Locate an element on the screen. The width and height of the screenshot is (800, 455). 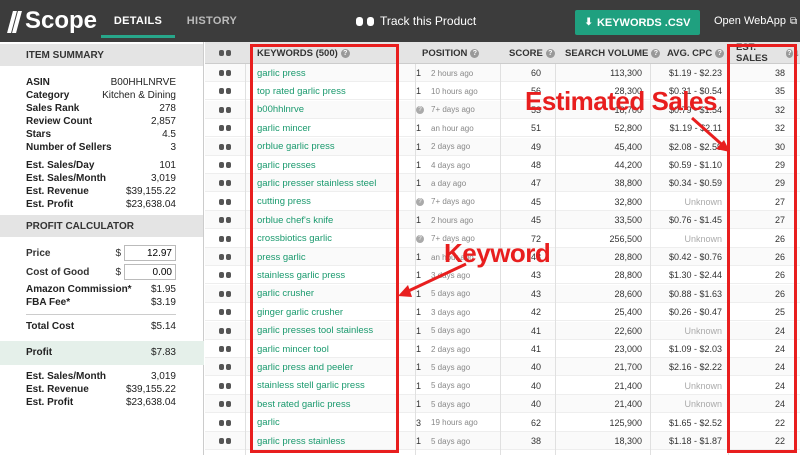
bottom-summary-row: Est. Revenue $39,155.22 is located at coordinates (101, 389).